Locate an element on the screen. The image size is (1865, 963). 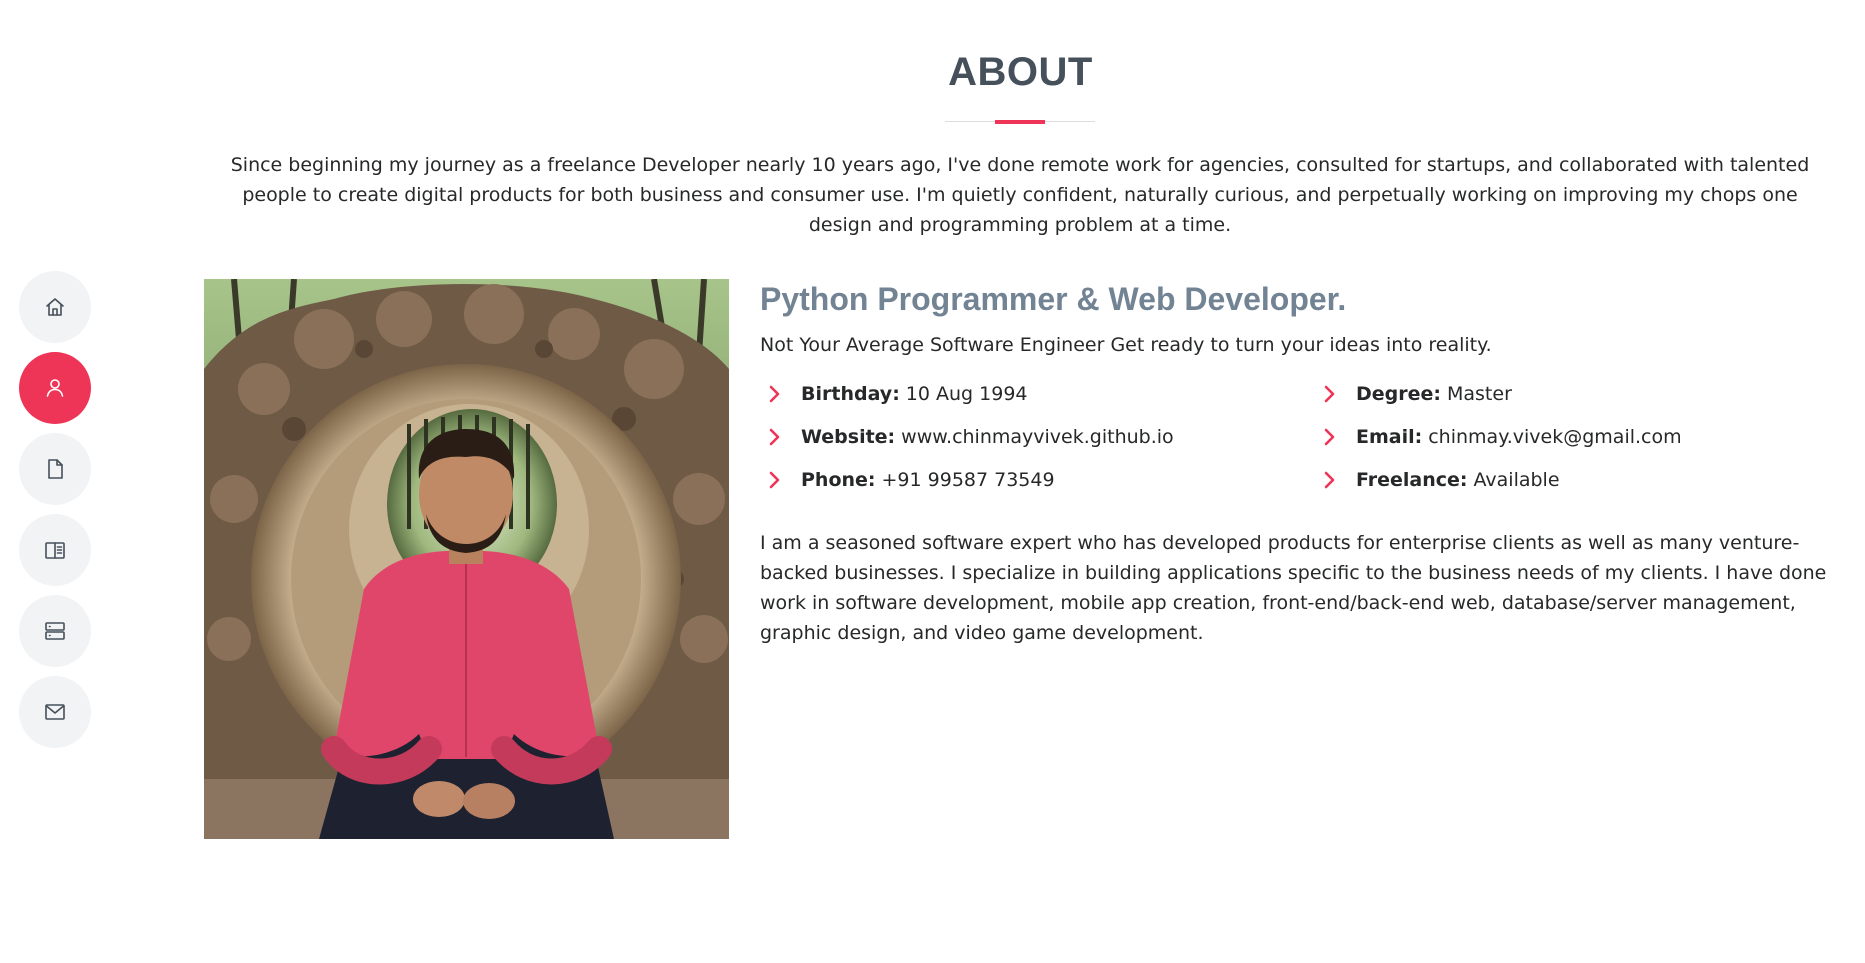
info-phone: Phone: +91 99587 73549 is located at coordinates (1037, 480).